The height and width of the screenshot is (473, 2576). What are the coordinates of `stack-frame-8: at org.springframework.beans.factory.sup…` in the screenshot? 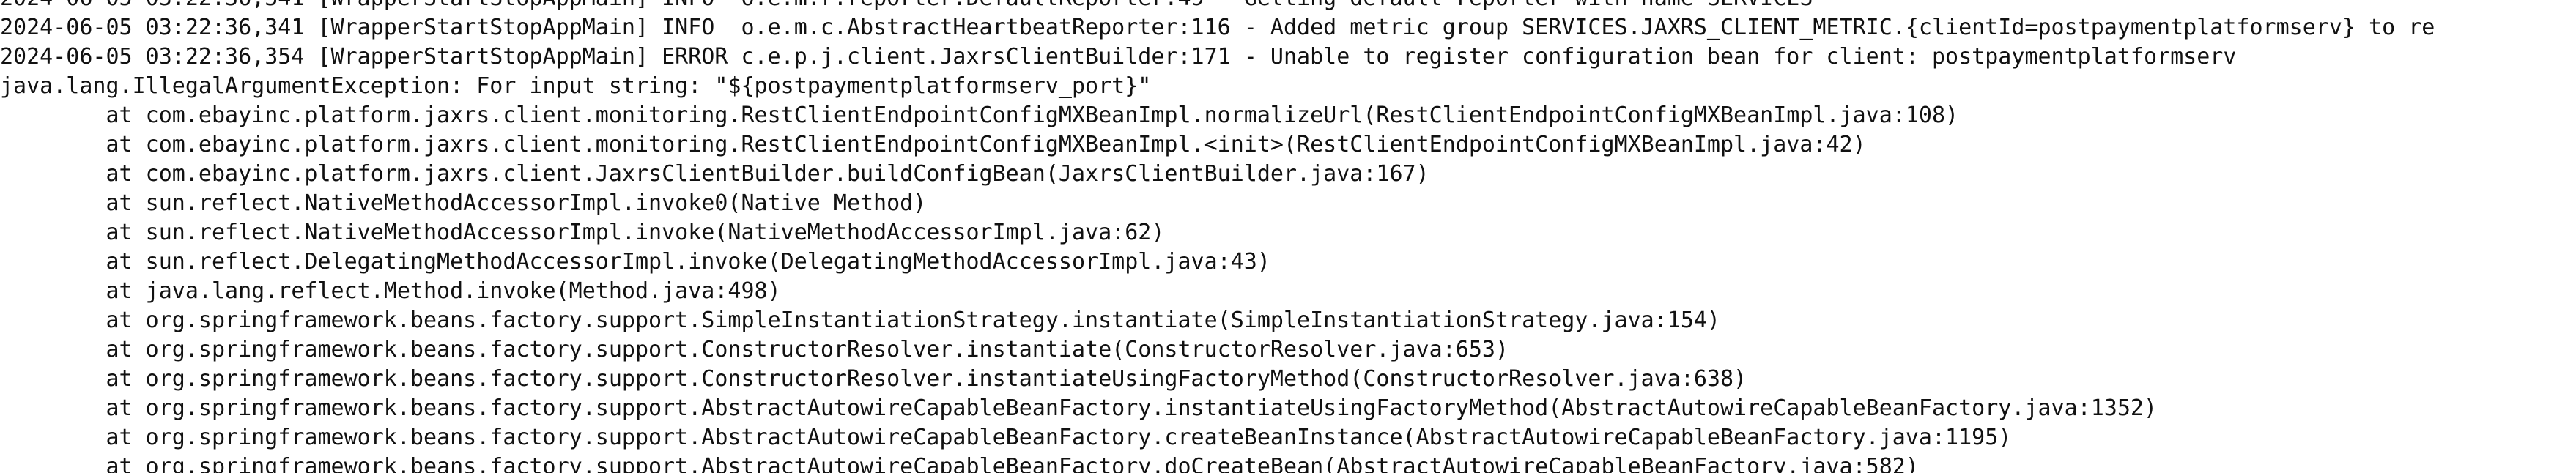 It's located at (754, 349).